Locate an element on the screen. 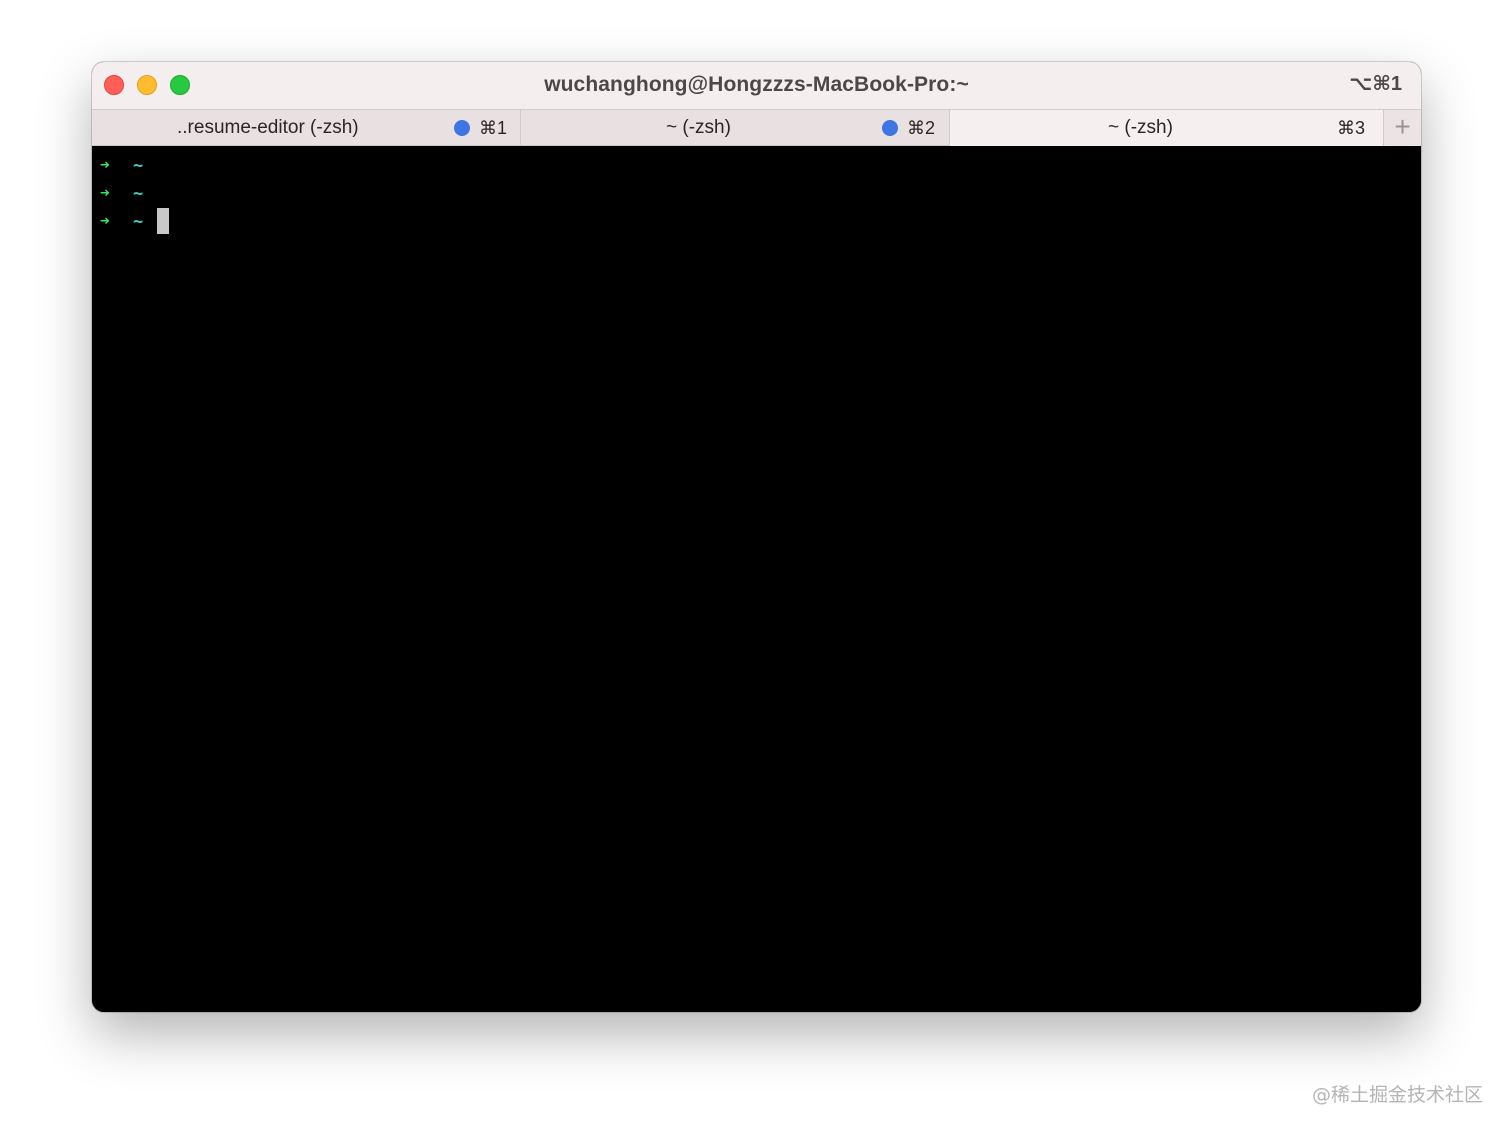 The image size is (1512, 1133). tab-shortcut: ⌘2 is located at coordinates (921, 128).